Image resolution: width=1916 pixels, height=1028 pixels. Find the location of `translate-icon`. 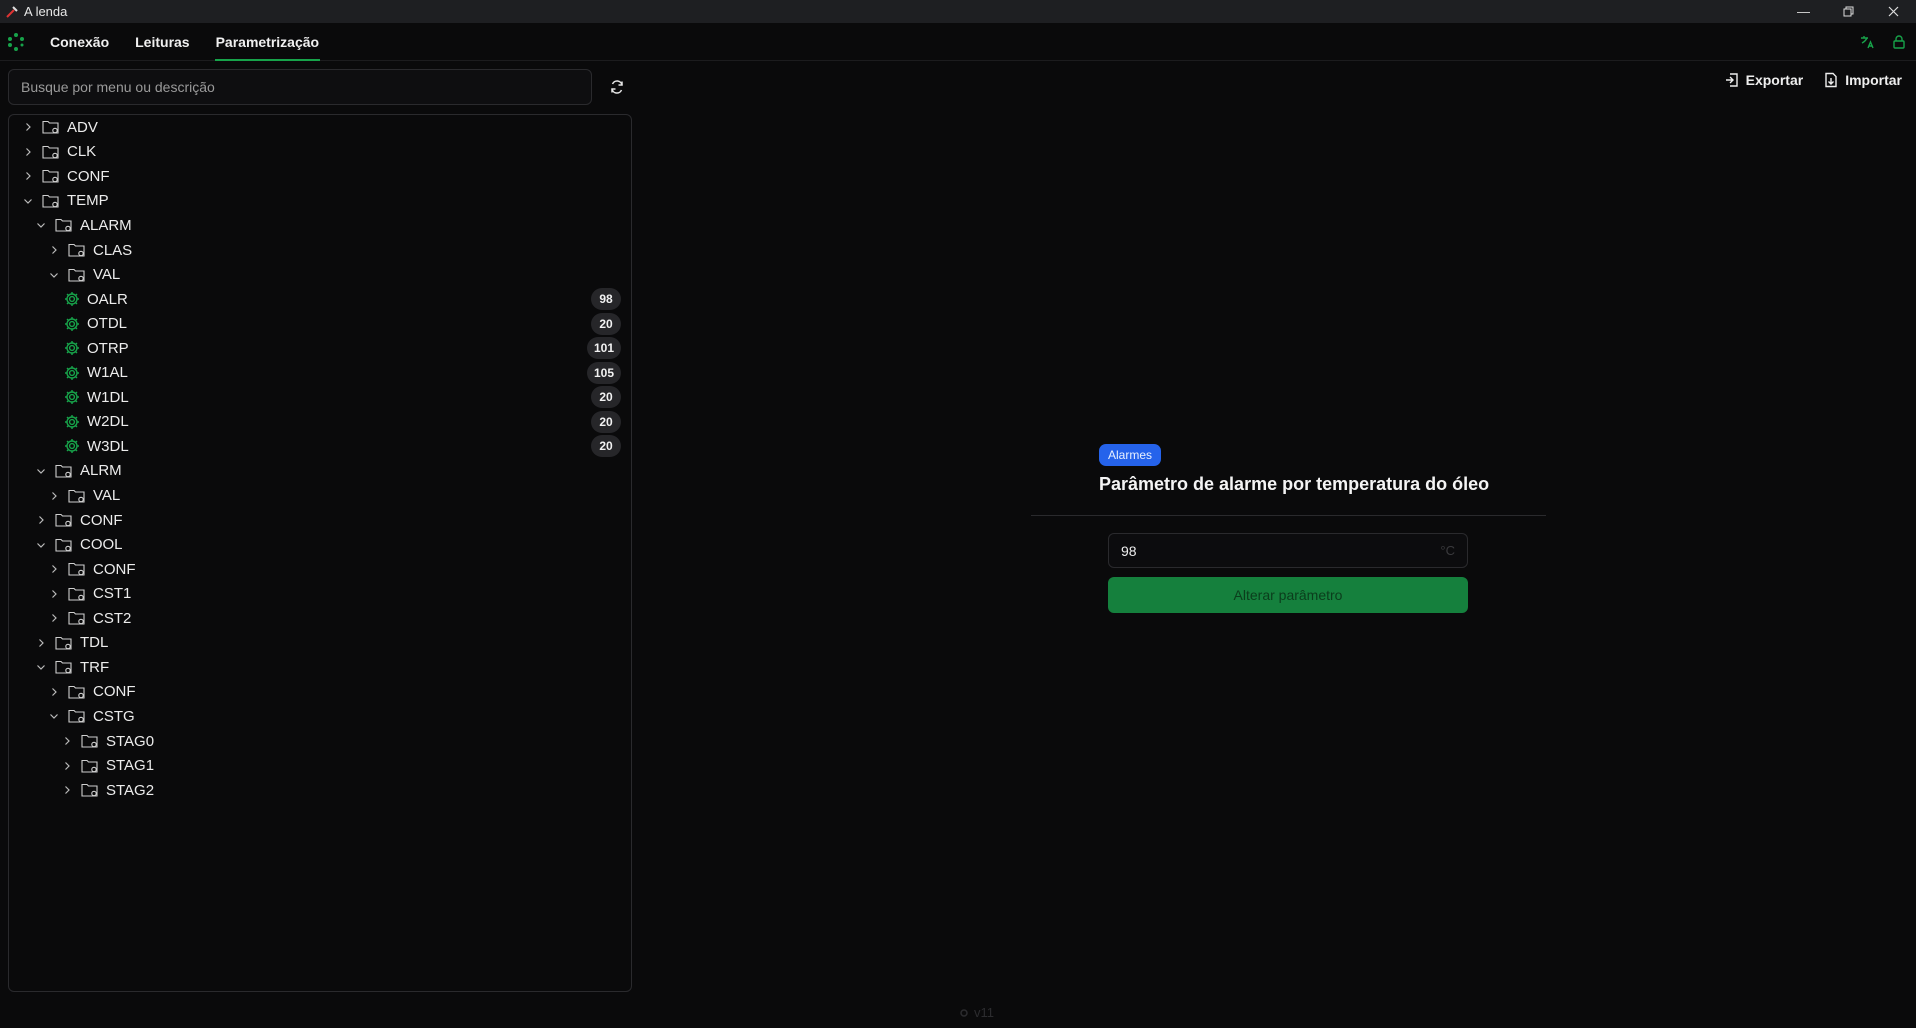

translate-icon is located at coordinates (1867, 42).